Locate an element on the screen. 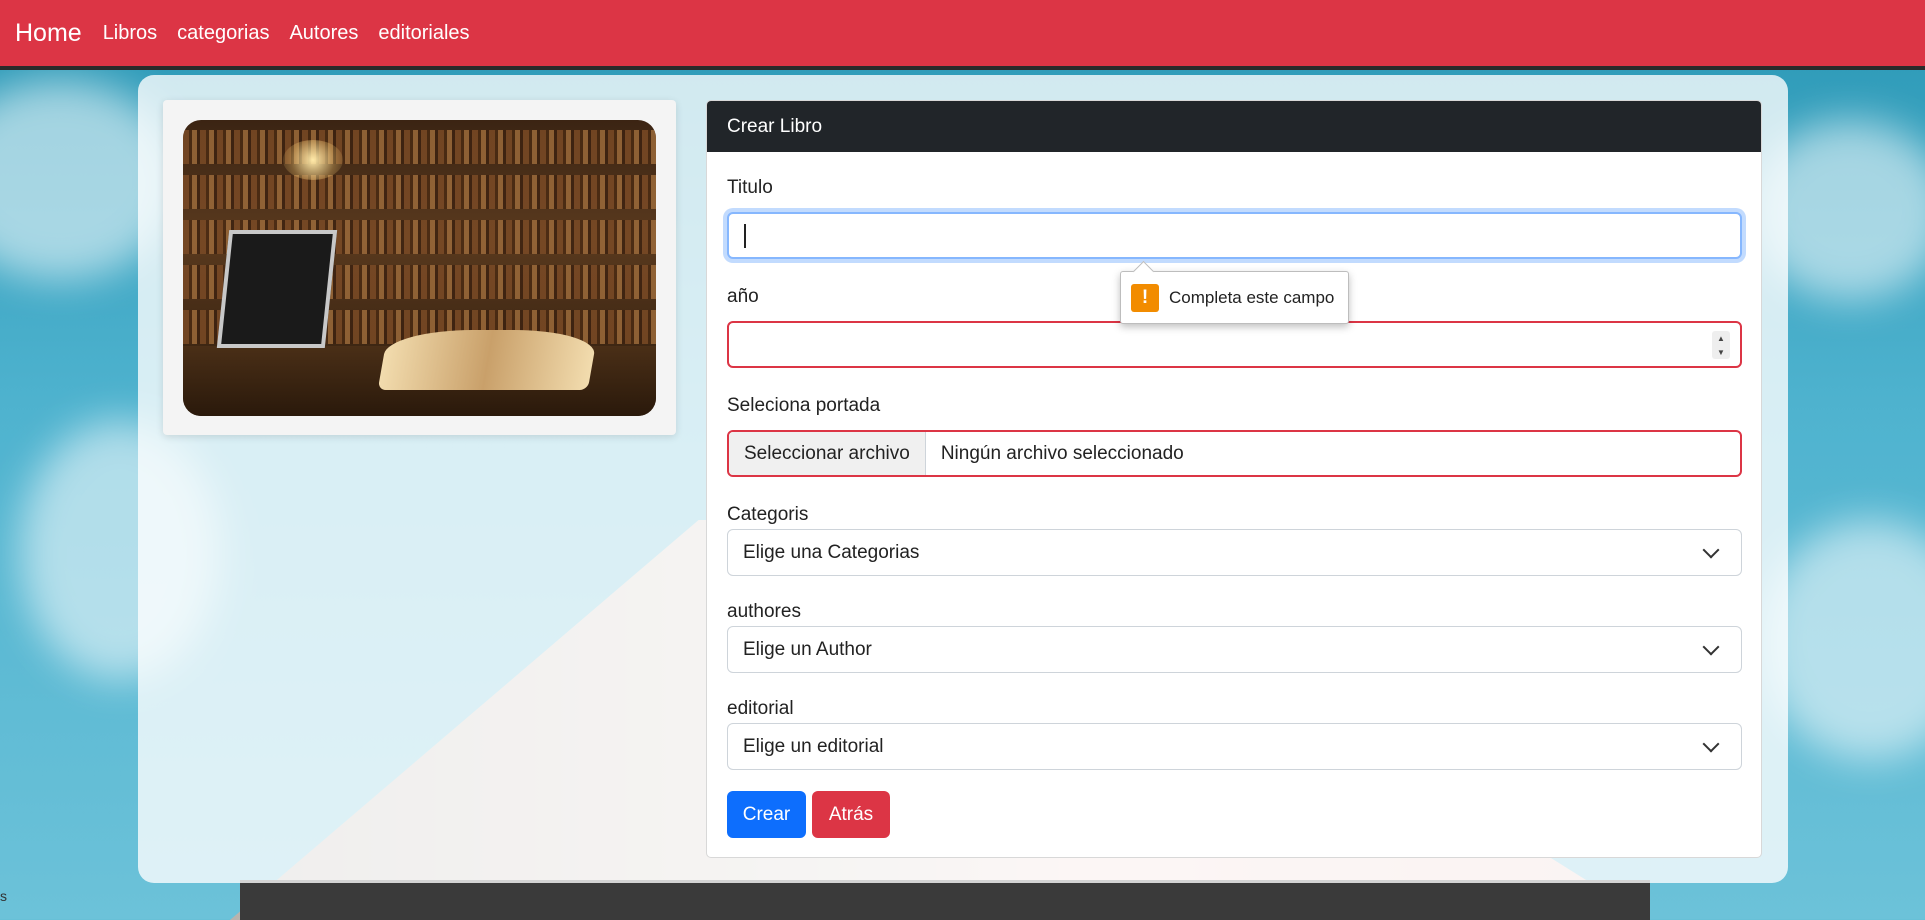 This screenshot has width=1925, height=920. nav-link-editoriales: editoriales is located at coordinates (423, 33).